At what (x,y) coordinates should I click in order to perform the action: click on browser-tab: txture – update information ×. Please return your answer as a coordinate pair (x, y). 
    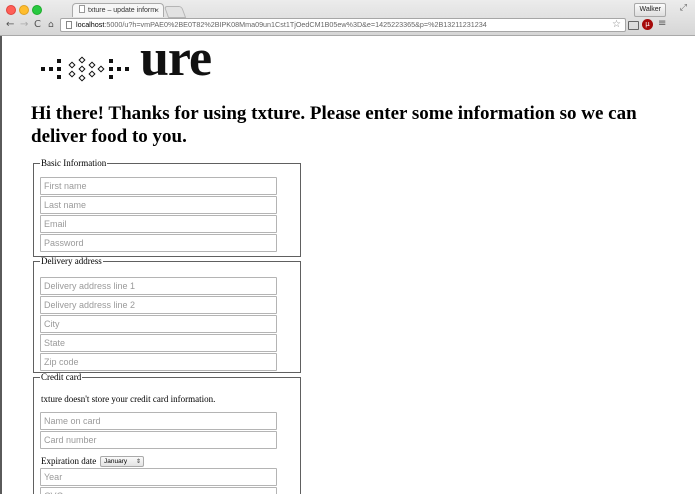
    Looking at the image, I should click on (118, 10).